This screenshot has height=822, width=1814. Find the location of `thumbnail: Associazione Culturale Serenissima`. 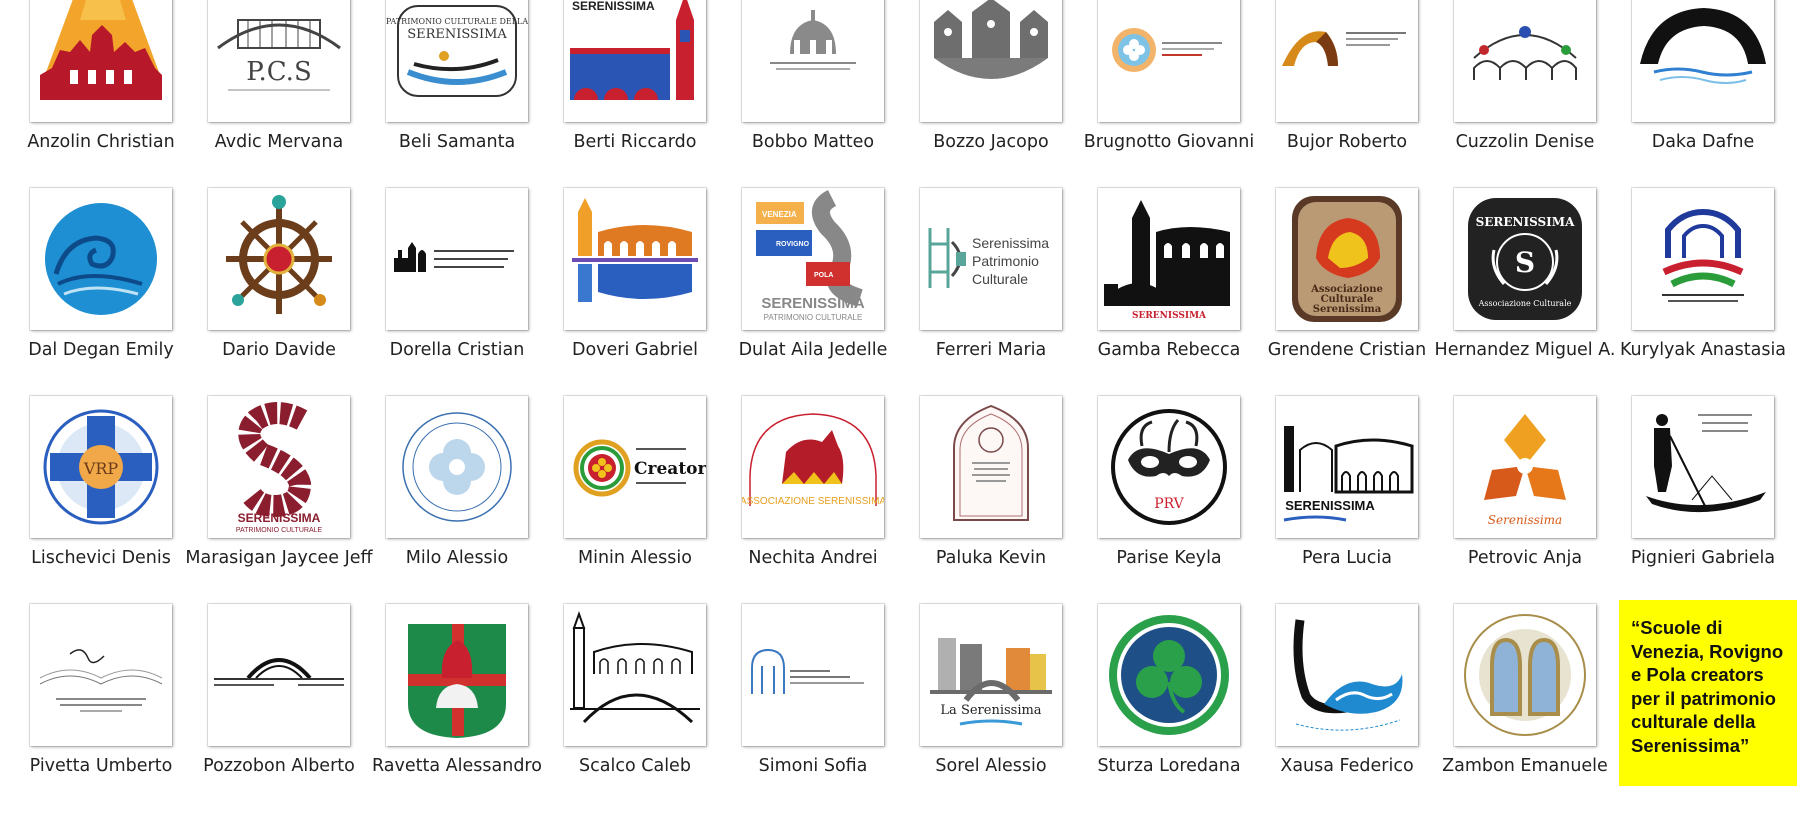

thumbnail: Associazione Culturale Serenissima is located at coordinates (1347, 259).